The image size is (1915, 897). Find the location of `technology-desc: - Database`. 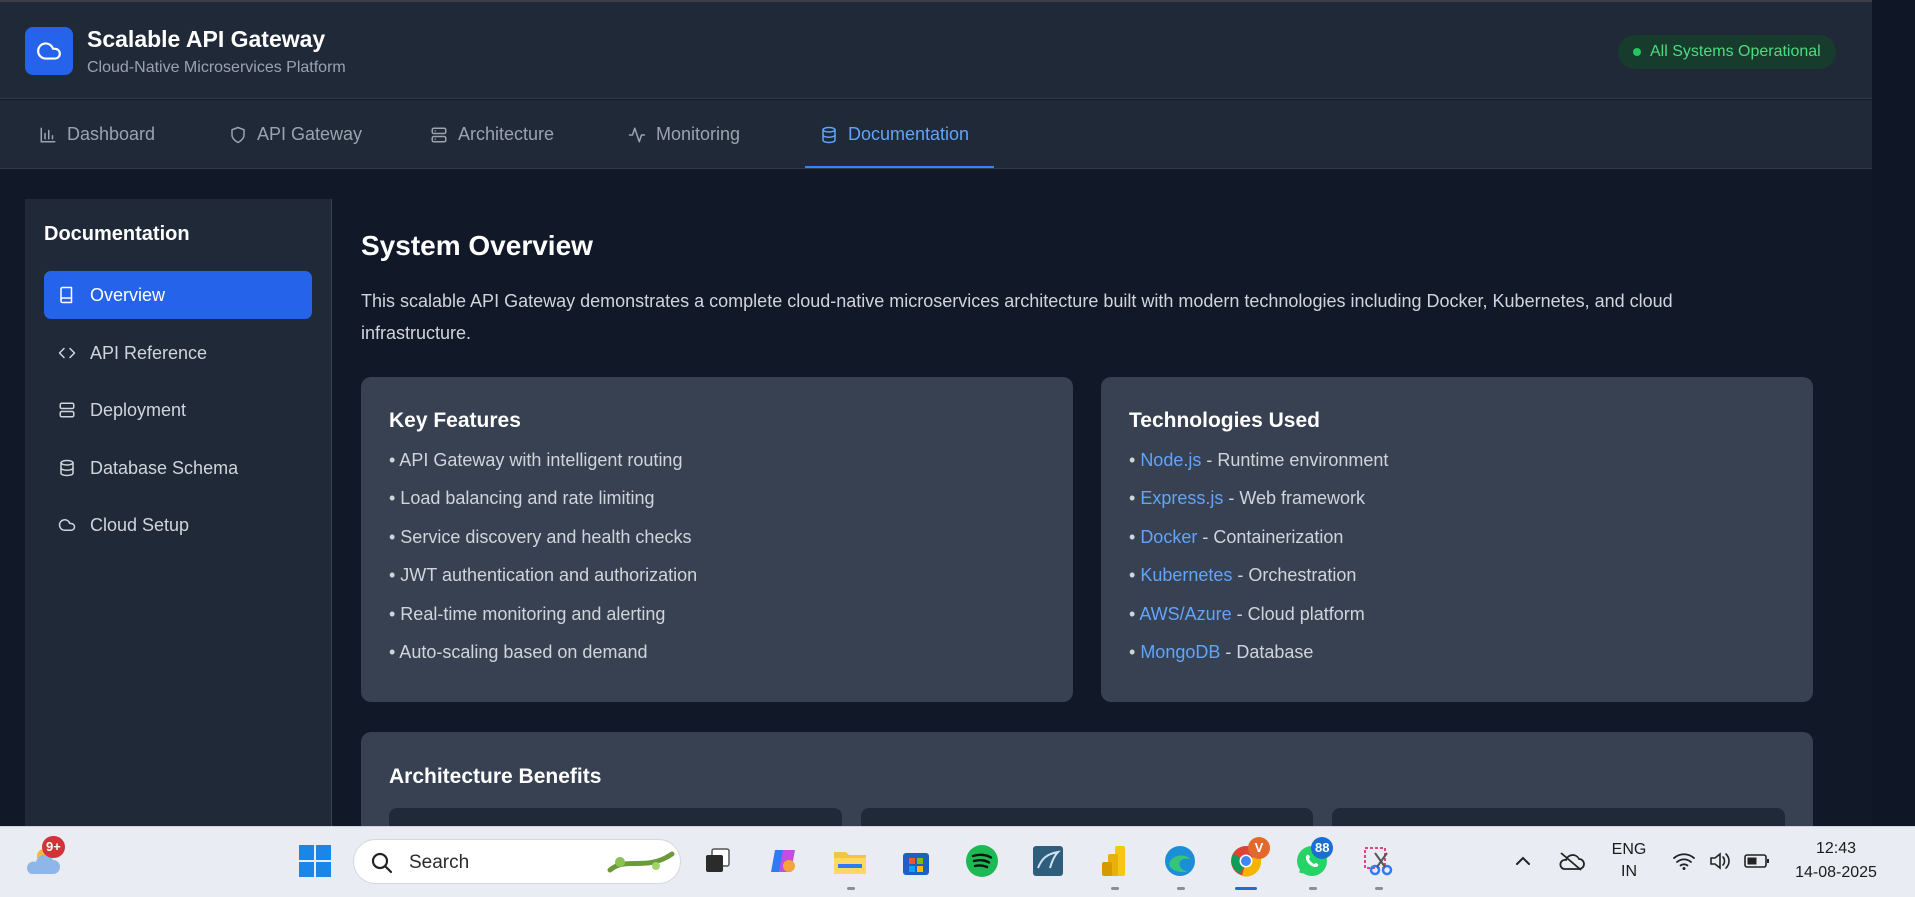

technology-desc: - Database is located at coordinates (1267, 651).